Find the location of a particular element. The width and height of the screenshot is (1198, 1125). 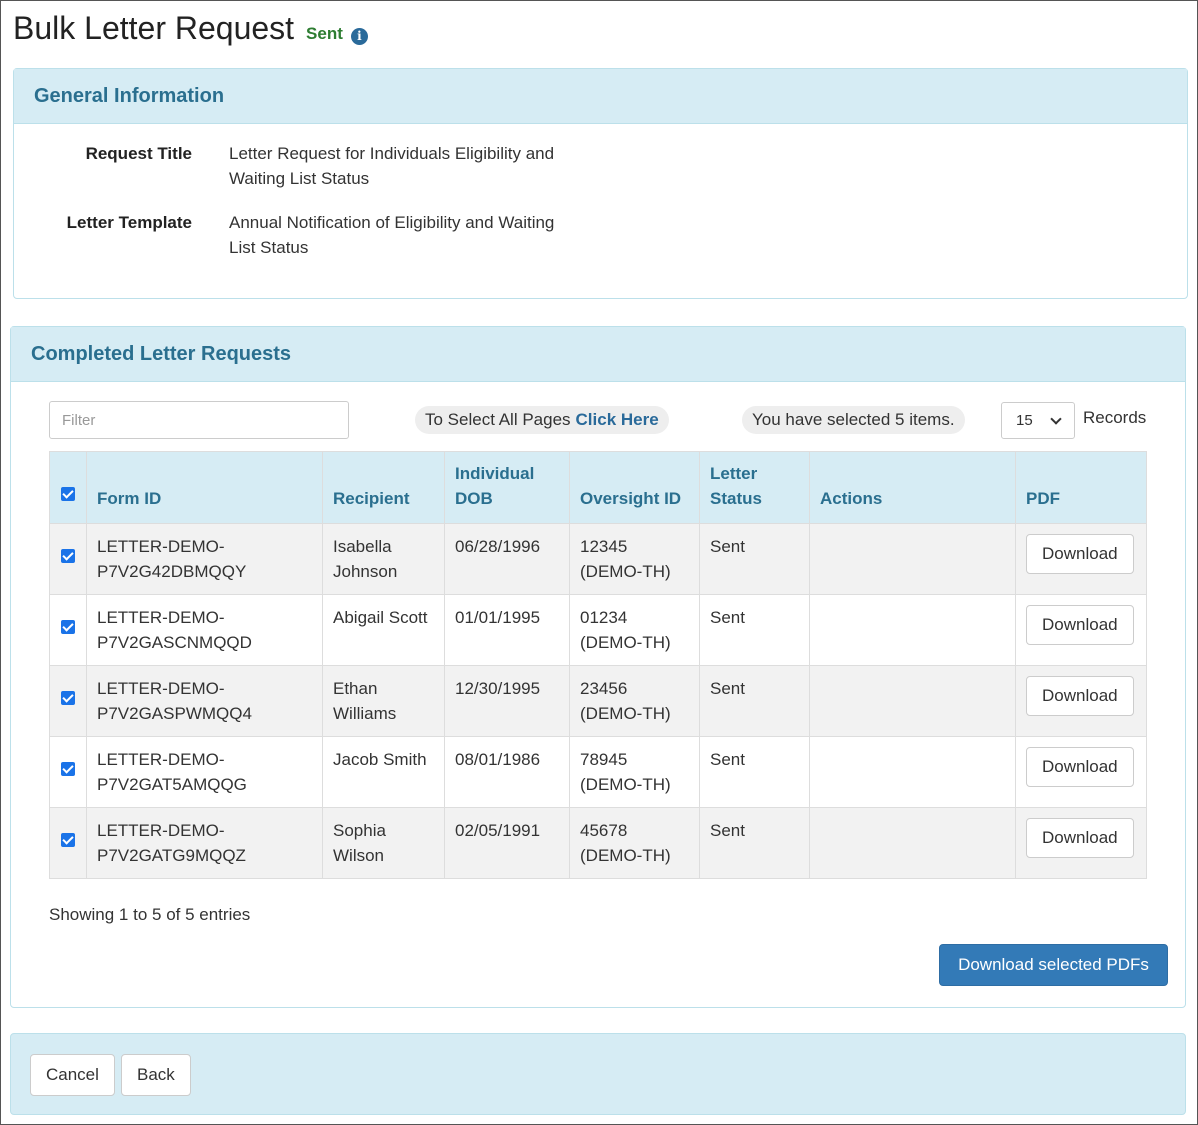

dob-cell: 06/28/1996 is located at coordinates (507, 559).